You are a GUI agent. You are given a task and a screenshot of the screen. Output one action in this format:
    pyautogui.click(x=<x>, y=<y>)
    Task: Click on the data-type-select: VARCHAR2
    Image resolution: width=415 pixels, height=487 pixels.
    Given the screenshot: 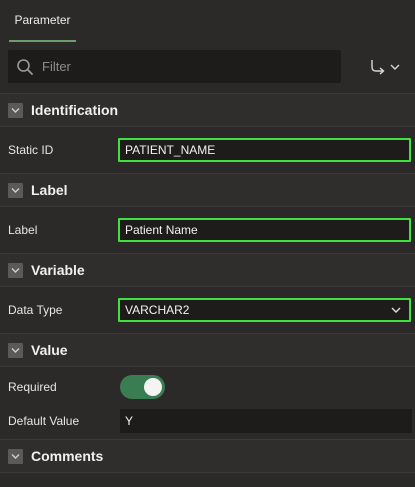 What is the action you would take?
    pyautogui.click(x=264, y=310)
    